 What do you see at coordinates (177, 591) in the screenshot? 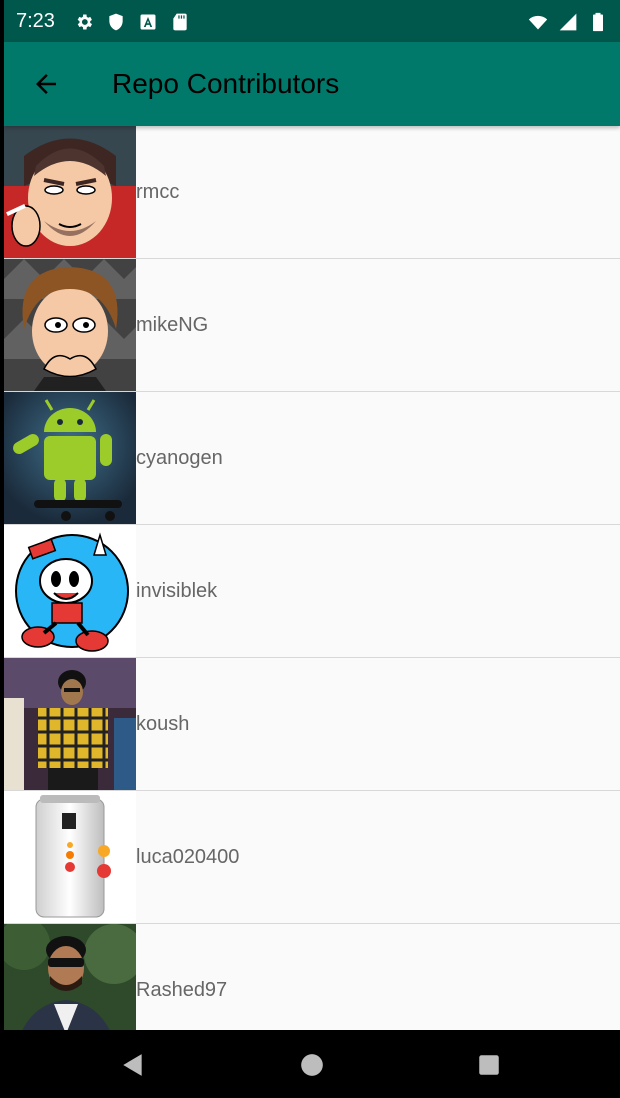
I see `contributor-username: invisiblek` at bounding box center [177, 591].